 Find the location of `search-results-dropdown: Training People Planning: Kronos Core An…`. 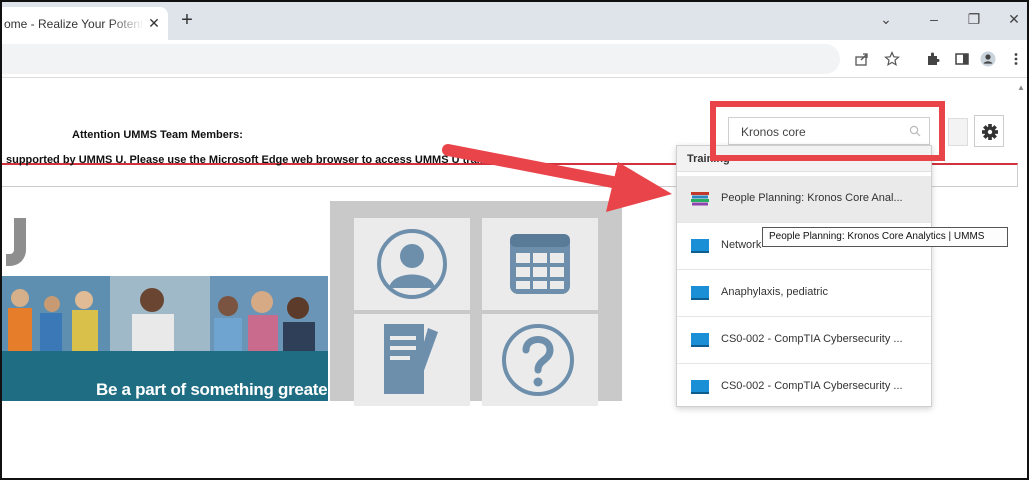

search-results-dropdown: Training People Planning: Kronos Core An… is located at coordinates (804, 276).